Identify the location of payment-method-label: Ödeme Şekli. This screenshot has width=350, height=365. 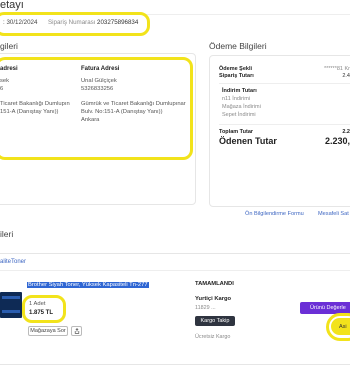
(236, 69).